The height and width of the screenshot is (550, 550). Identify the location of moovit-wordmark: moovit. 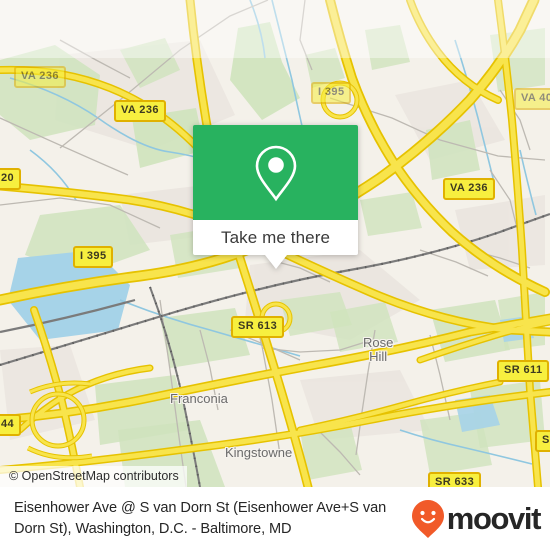
(494, 518).